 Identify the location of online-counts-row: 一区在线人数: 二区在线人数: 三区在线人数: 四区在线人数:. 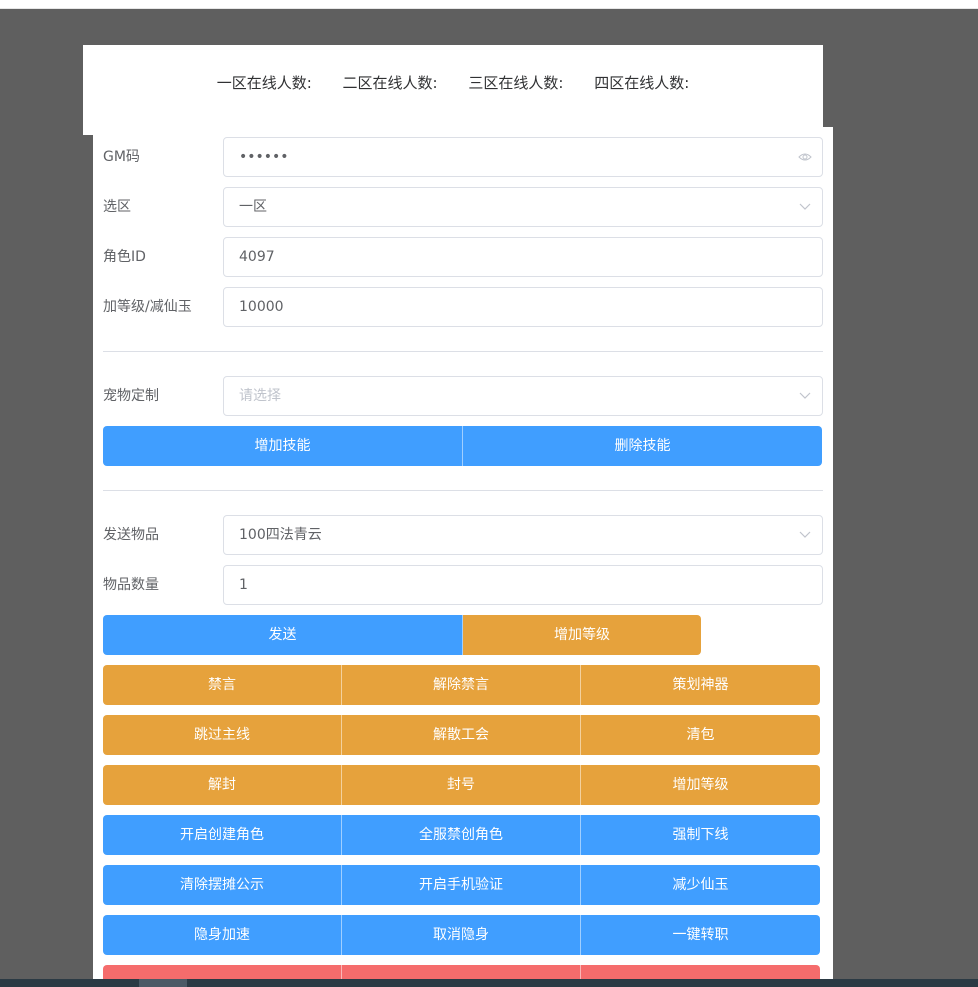
(453, 82).